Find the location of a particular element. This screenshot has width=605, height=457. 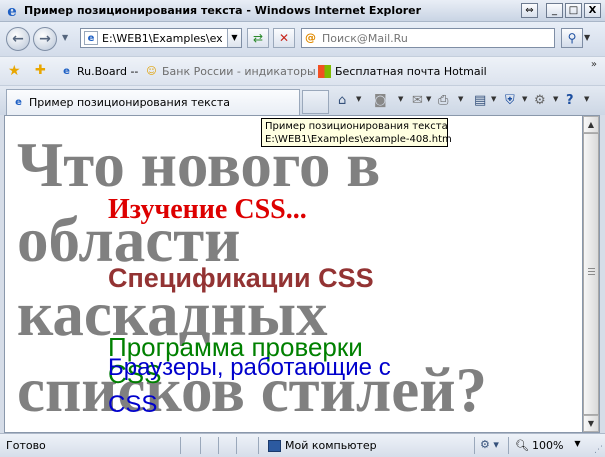

safety-shield-icon: ⛨ is located at coordinates (510, 101).